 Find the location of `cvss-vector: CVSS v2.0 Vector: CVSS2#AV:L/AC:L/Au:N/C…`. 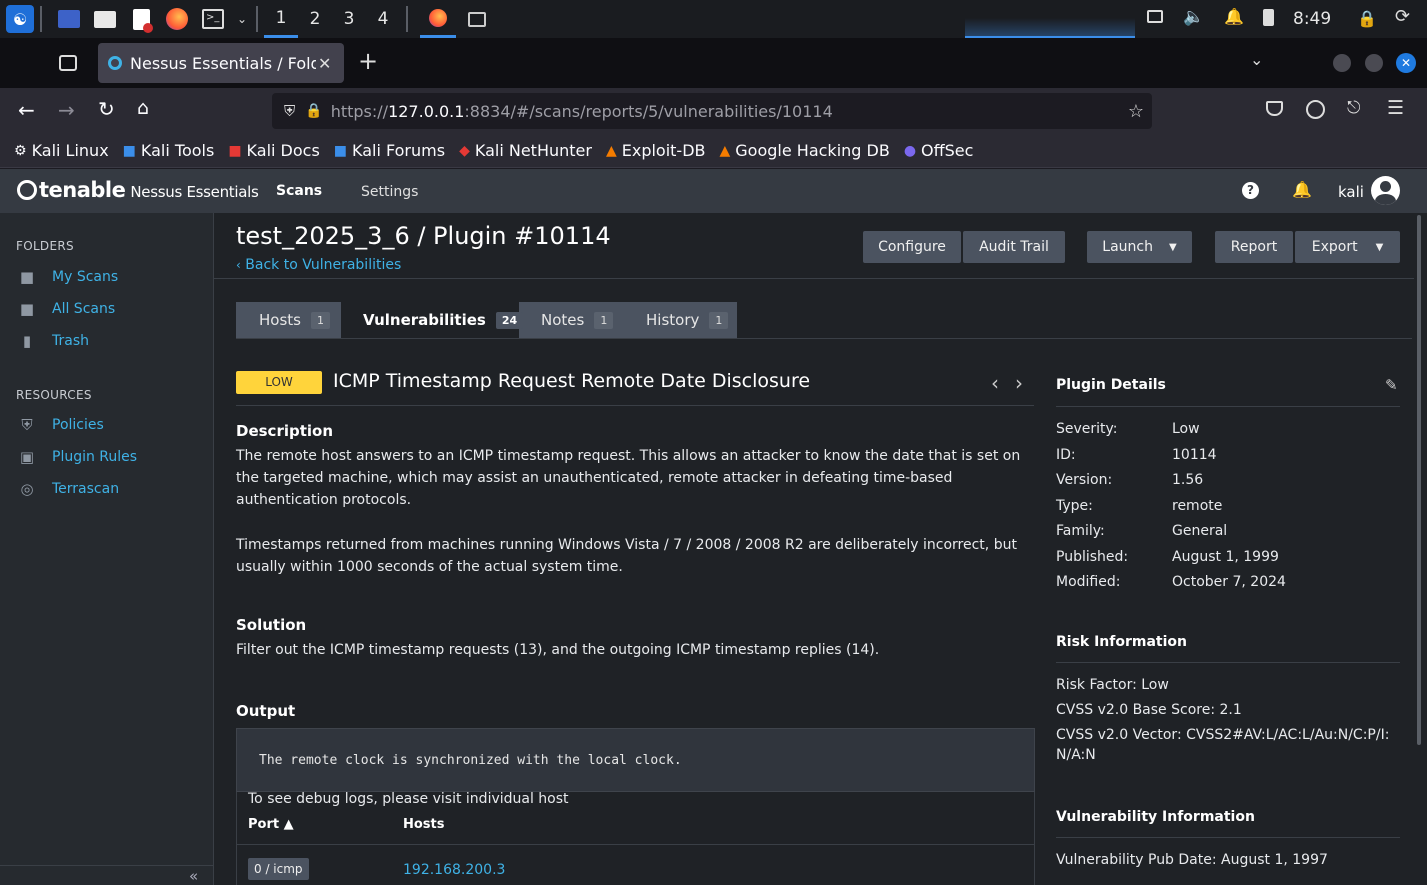

cvss-vector: CVSS v2.0 Vector: CVSS2#AV:L/AC:L/Au:N/C… is located at coordinates (1223, 745).